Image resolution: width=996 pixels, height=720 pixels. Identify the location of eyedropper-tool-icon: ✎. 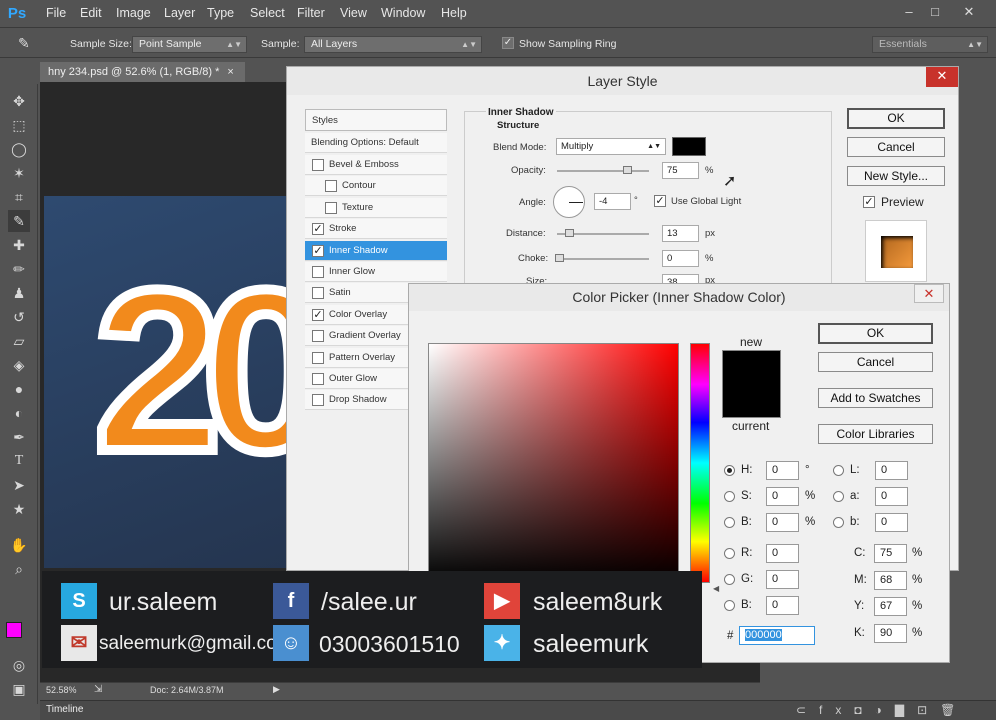
(19, 221).